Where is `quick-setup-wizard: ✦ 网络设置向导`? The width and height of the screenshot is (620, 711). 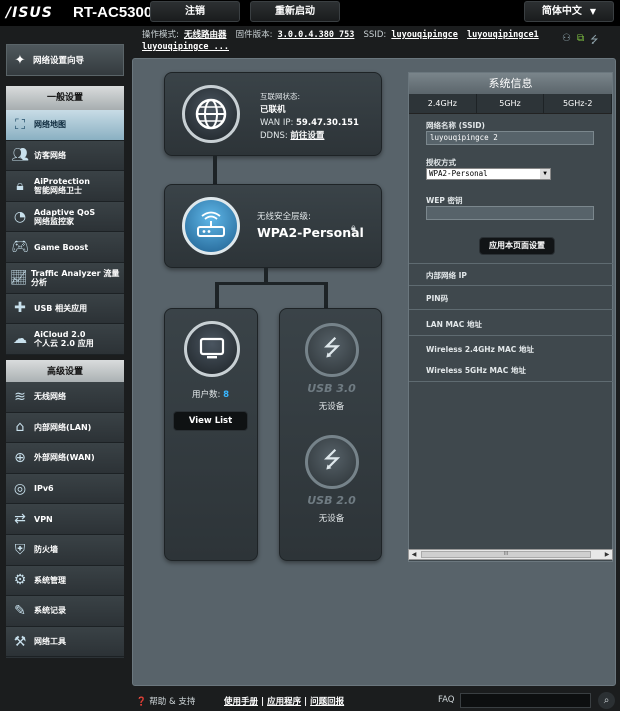
quick-setup-wizard: ✦ 网络设置向导 is located at coordinates (65, 60).